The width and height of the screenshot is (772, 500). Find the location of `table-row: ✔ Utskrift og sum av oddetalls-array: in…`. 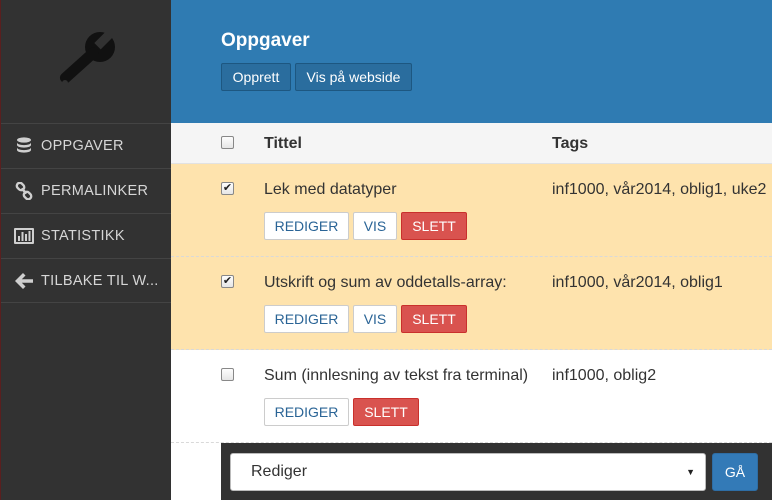

table-row: ✔ Utskrift og sum av oddetalls-array: in… is located at coordinates (471, 303).